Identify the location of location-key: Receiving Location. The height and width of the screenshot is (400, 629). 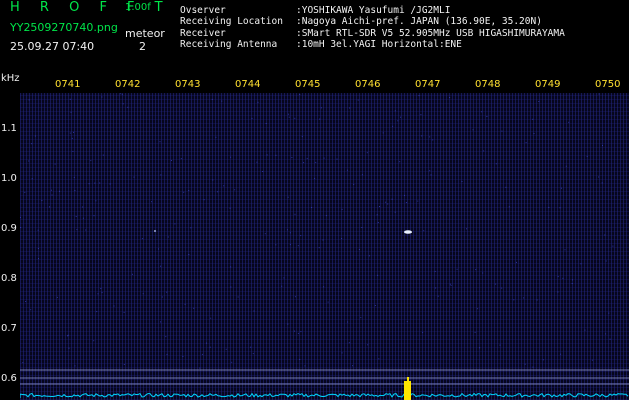
(231, 22).